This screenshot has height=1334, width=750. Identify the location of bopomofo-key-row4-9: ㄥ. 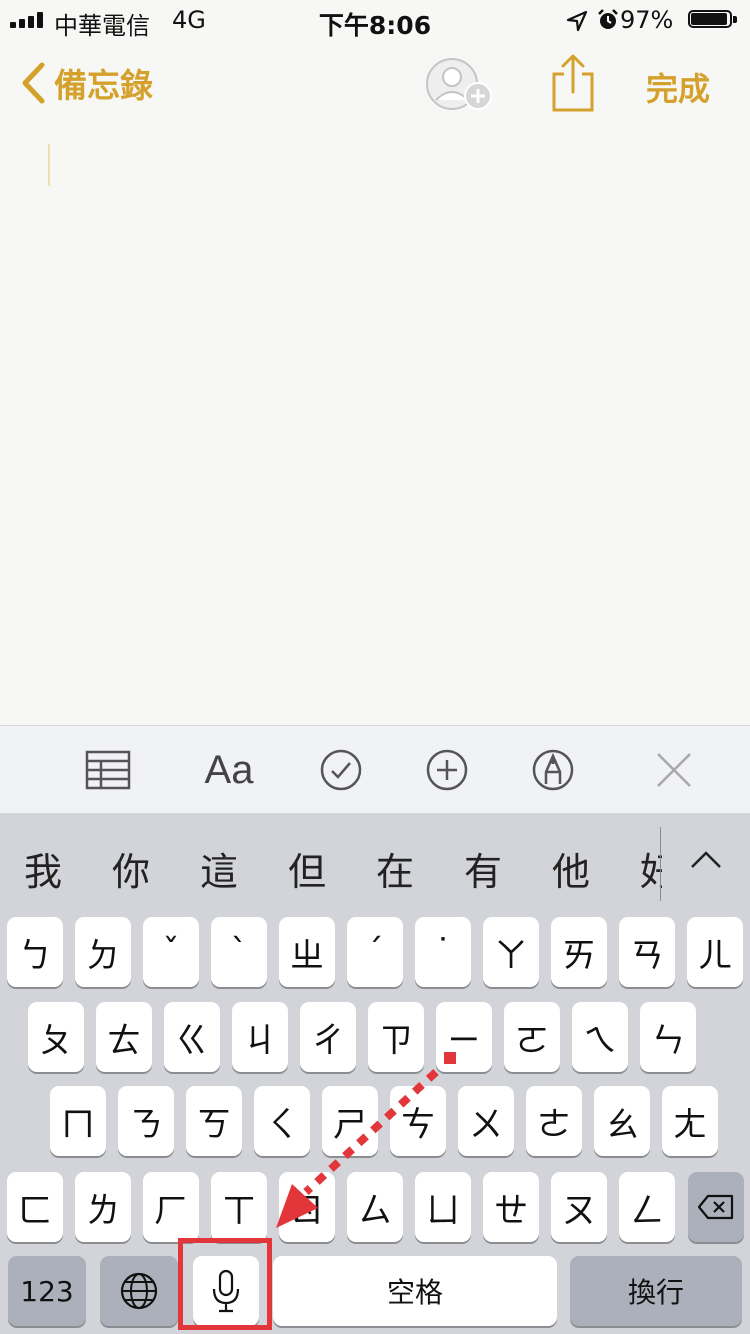
(647, 1207).